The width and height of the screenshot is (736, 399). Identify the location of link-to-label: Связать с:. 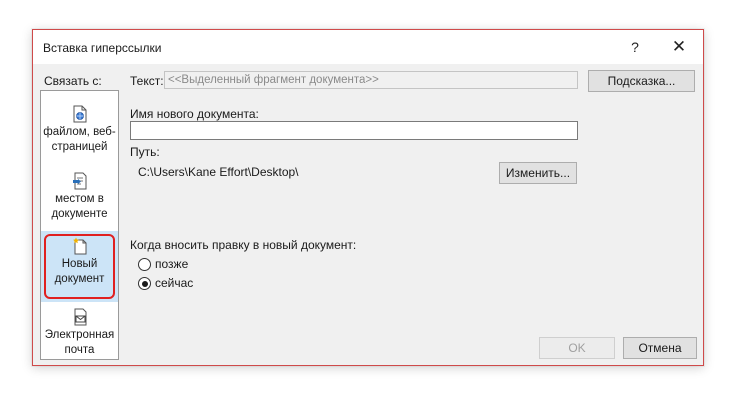
(73, 81).